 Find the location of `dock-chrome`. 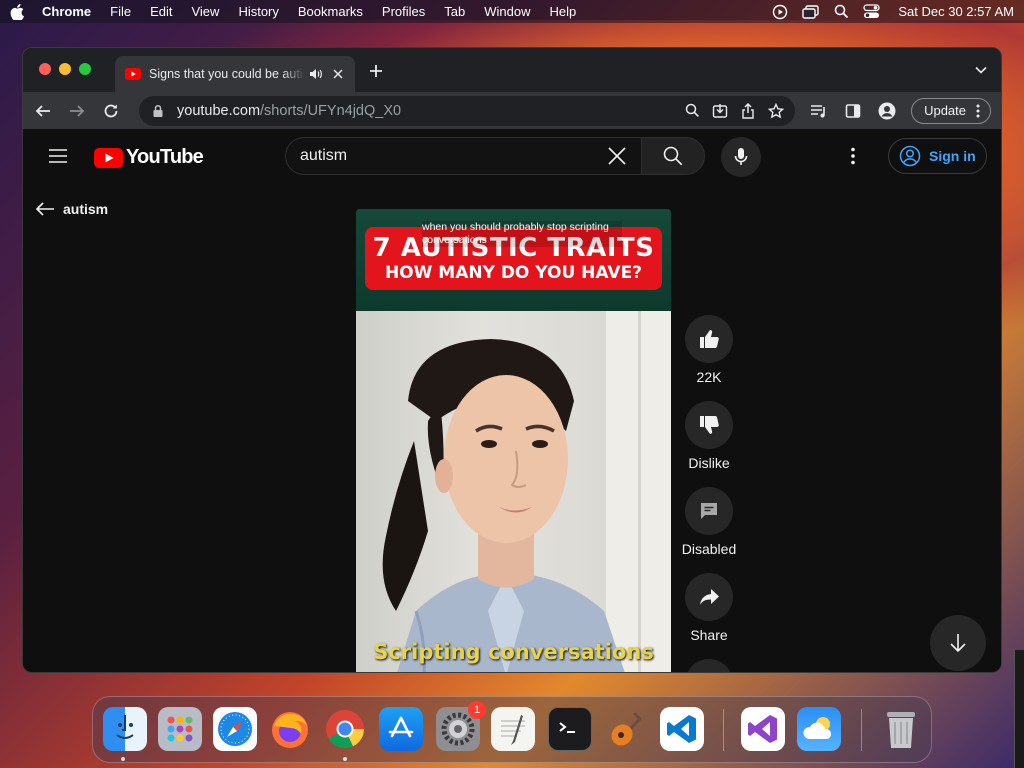

dock-chrome is located at coordinates (345, 729).